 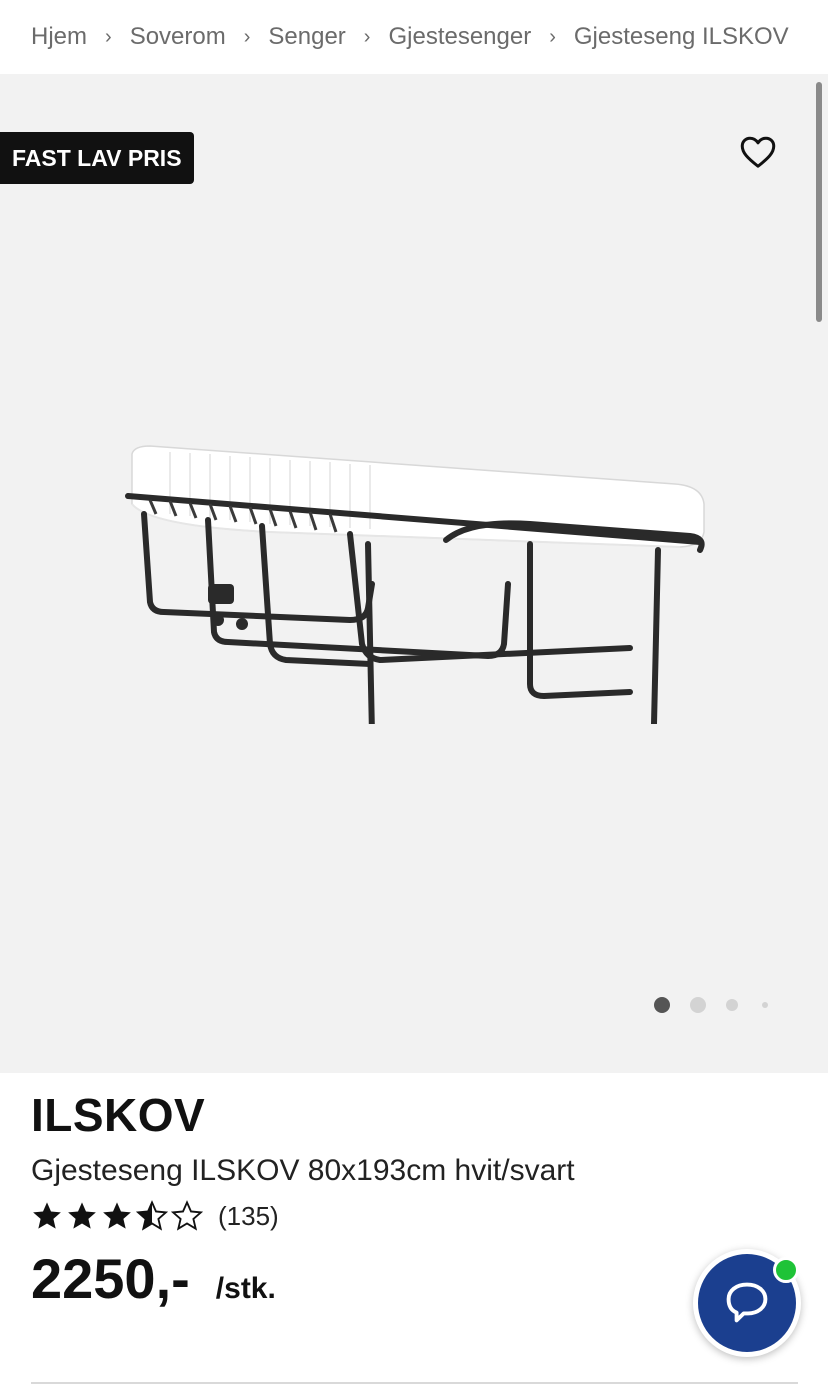 I want to click on product-description: Gjesteseng ILSKOV 80x193cm hvit/svart, so click(x=303, y=1170).